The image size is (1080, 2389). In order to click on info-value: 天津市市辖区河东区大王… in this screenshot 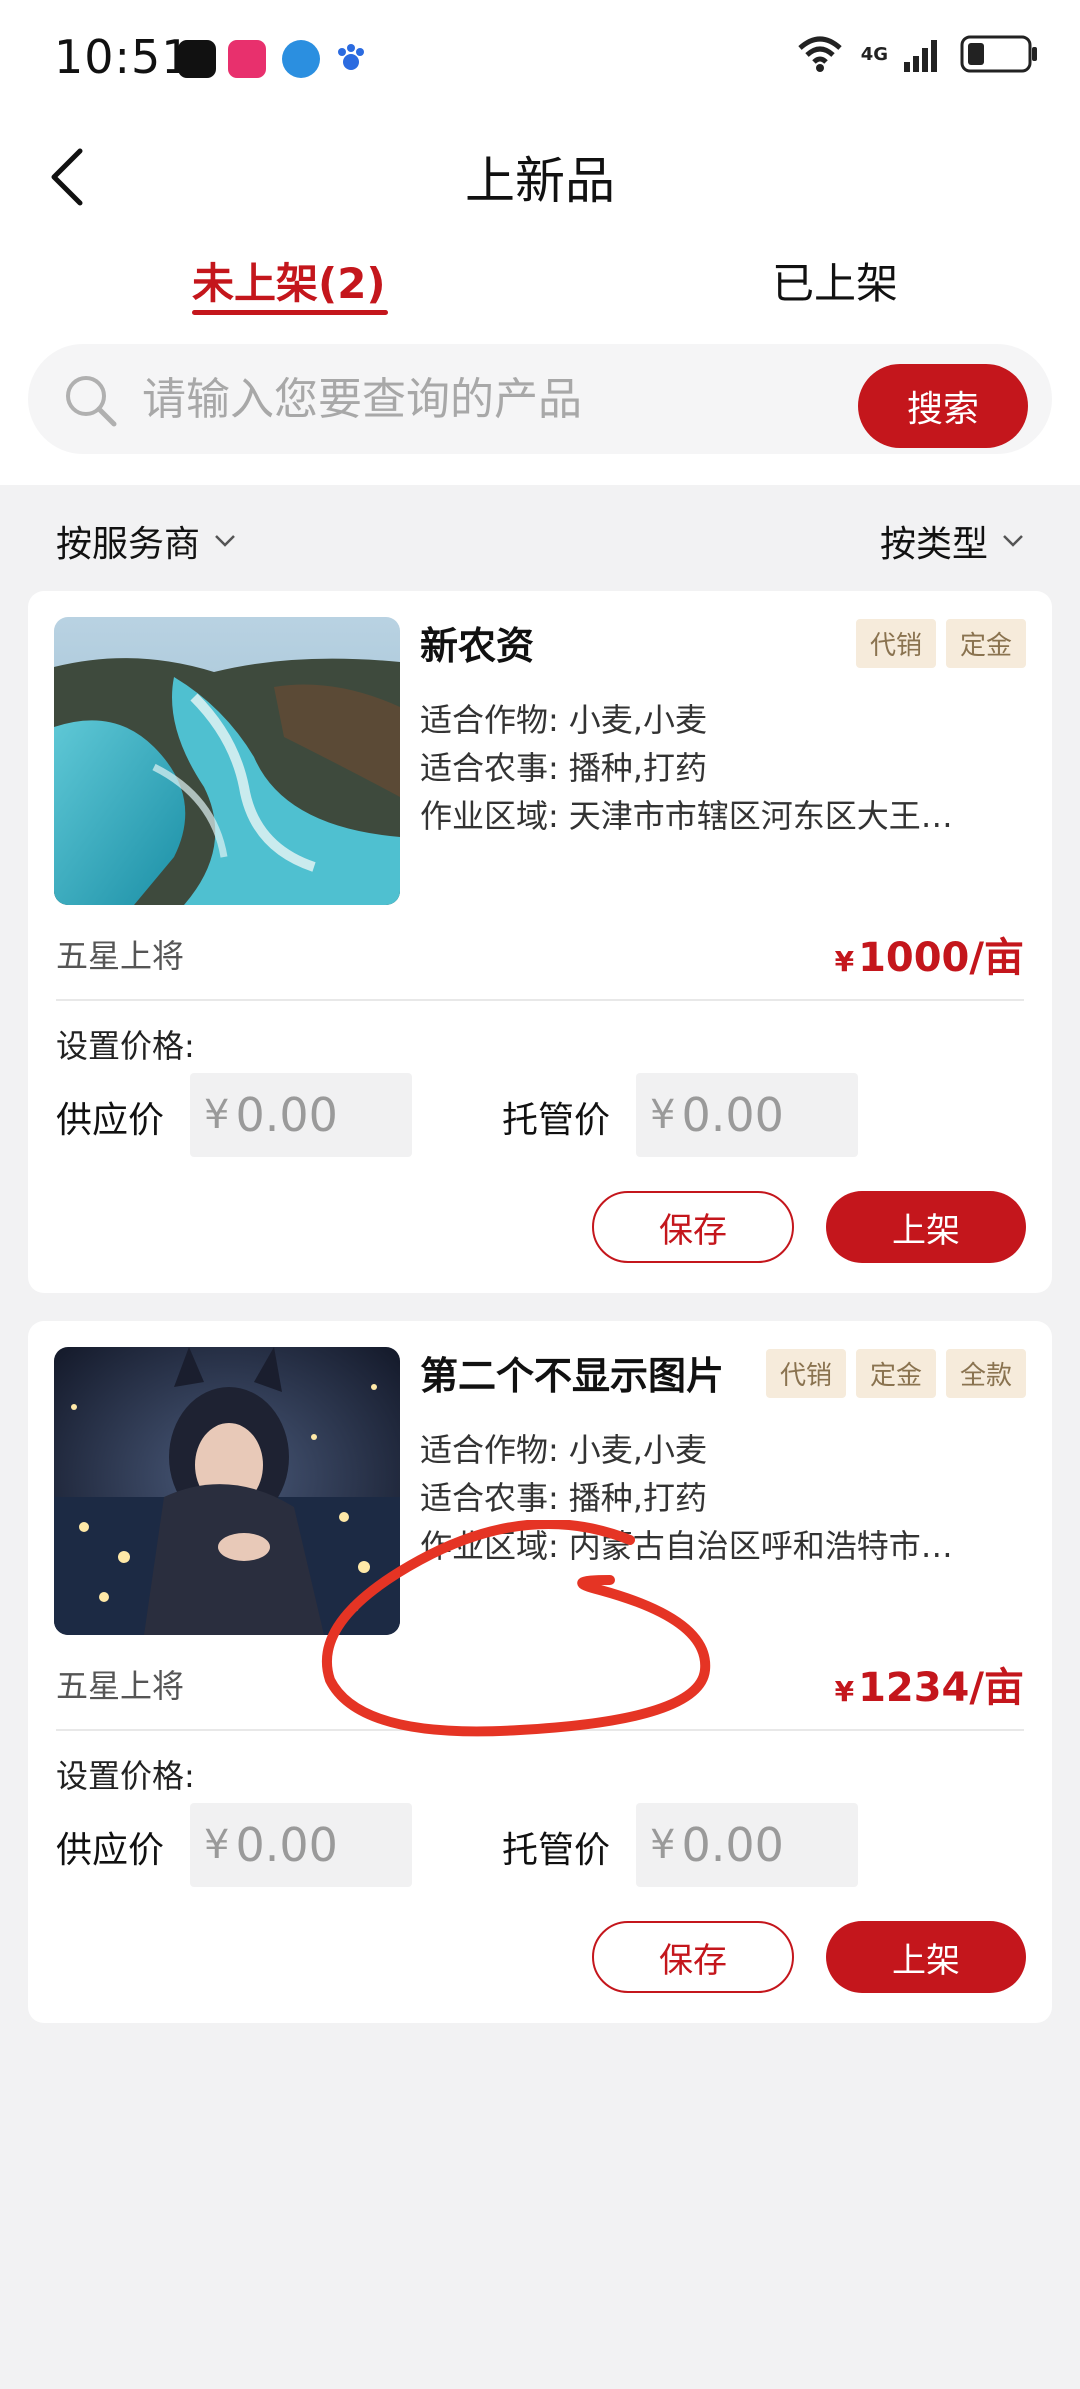, I will do `click(760, 816)`.